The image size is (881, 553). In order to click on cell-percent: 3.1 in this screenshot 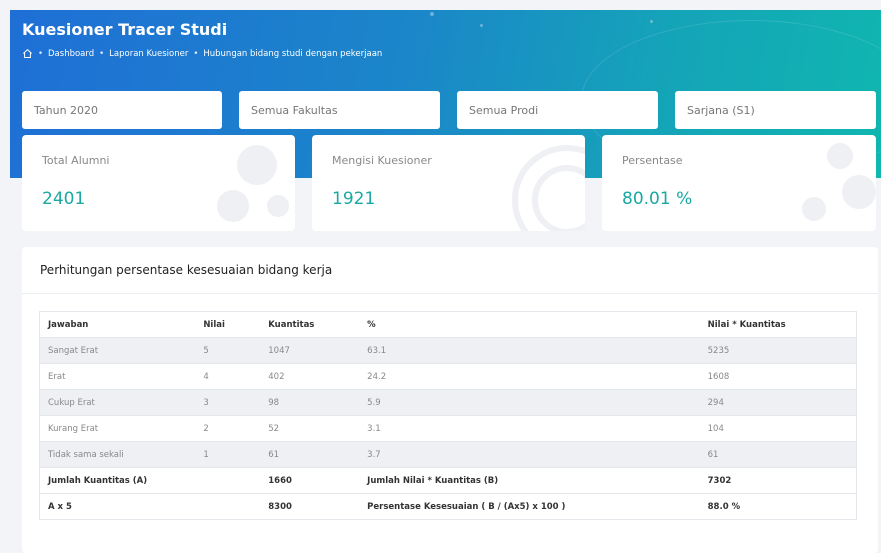, I will do `click(529, 428)`.